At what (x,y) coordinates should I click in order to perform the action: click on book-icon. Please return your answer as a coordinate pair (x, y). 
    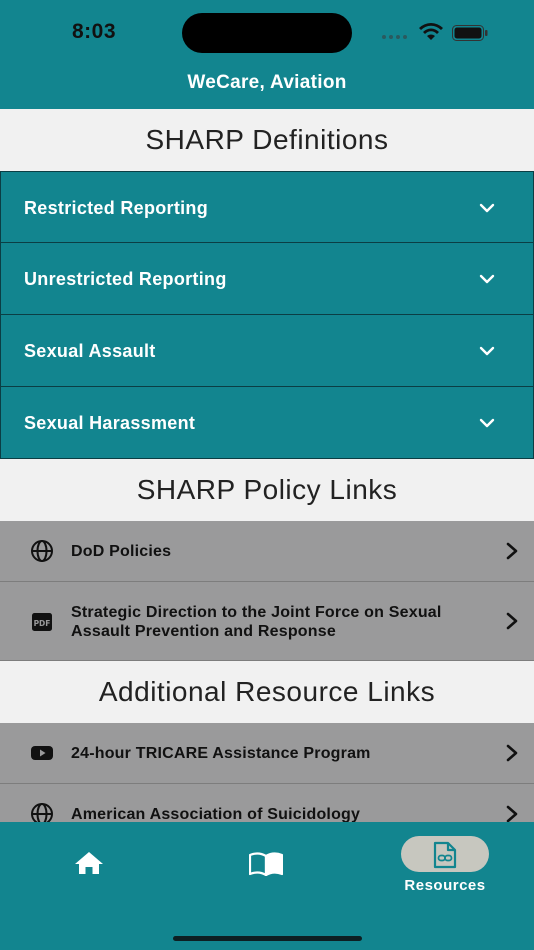
    Looking at the image, I should click on (266, 864).